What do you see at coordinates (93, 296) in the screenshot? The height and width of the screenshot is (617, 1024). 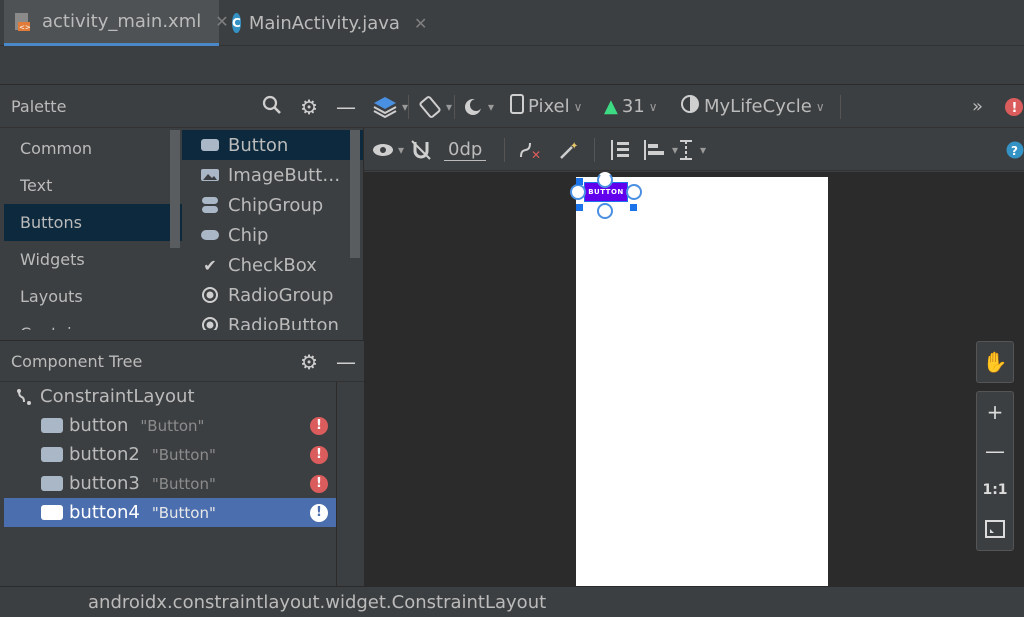 I see `category-layouts: Layouts` at bounding box center [93, 296].